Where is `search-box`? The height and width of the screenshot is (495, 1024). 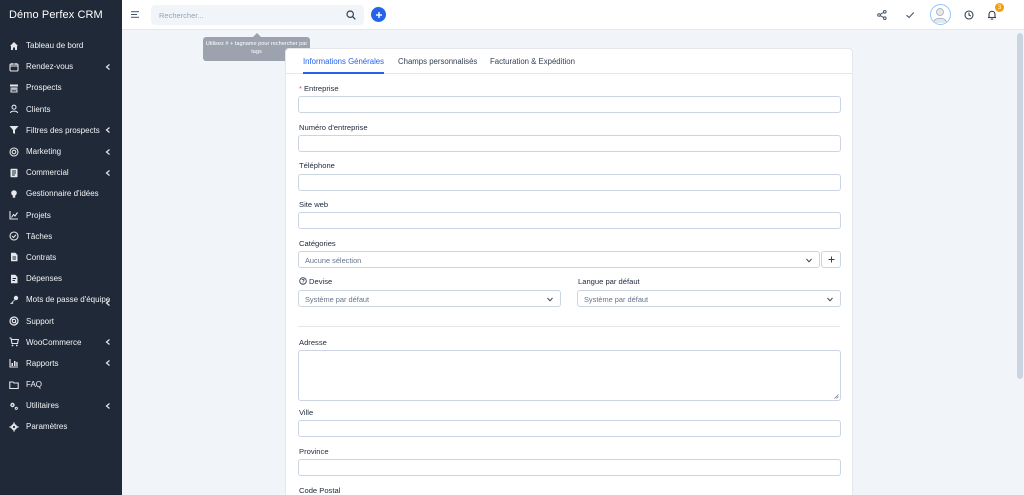
search-box is located at coordinates (257, 15).